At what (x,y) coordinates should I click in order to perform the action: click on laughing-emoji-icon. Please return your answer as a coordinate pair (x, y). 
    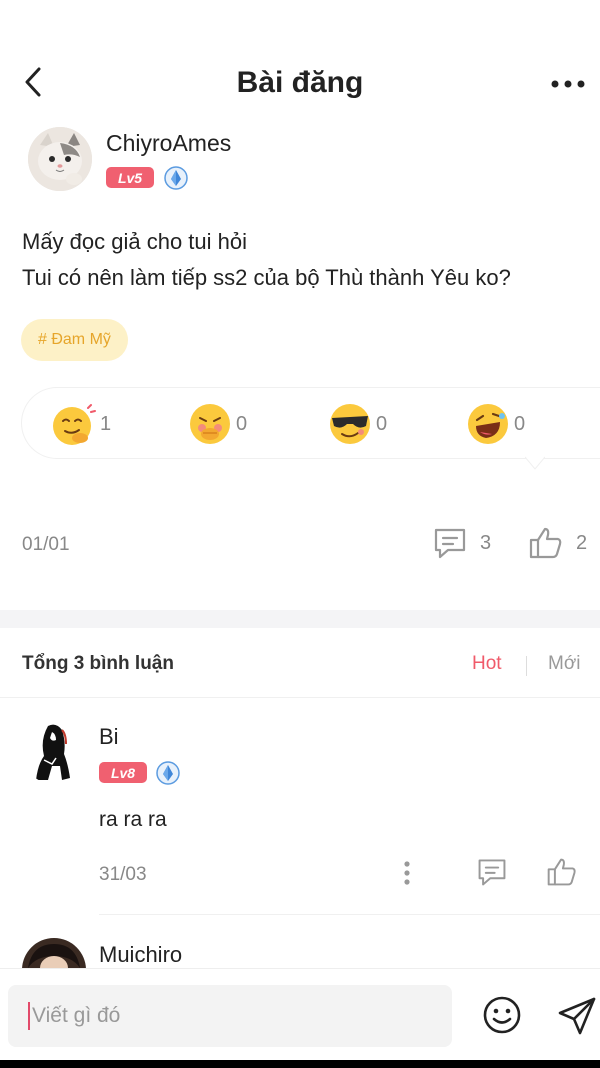
    Looking at the image, I should click on (488, 424).